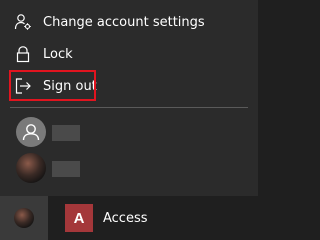  Describe the element at coordinates (129, 107) in the screenshot. I see `menu-divider` at that location.